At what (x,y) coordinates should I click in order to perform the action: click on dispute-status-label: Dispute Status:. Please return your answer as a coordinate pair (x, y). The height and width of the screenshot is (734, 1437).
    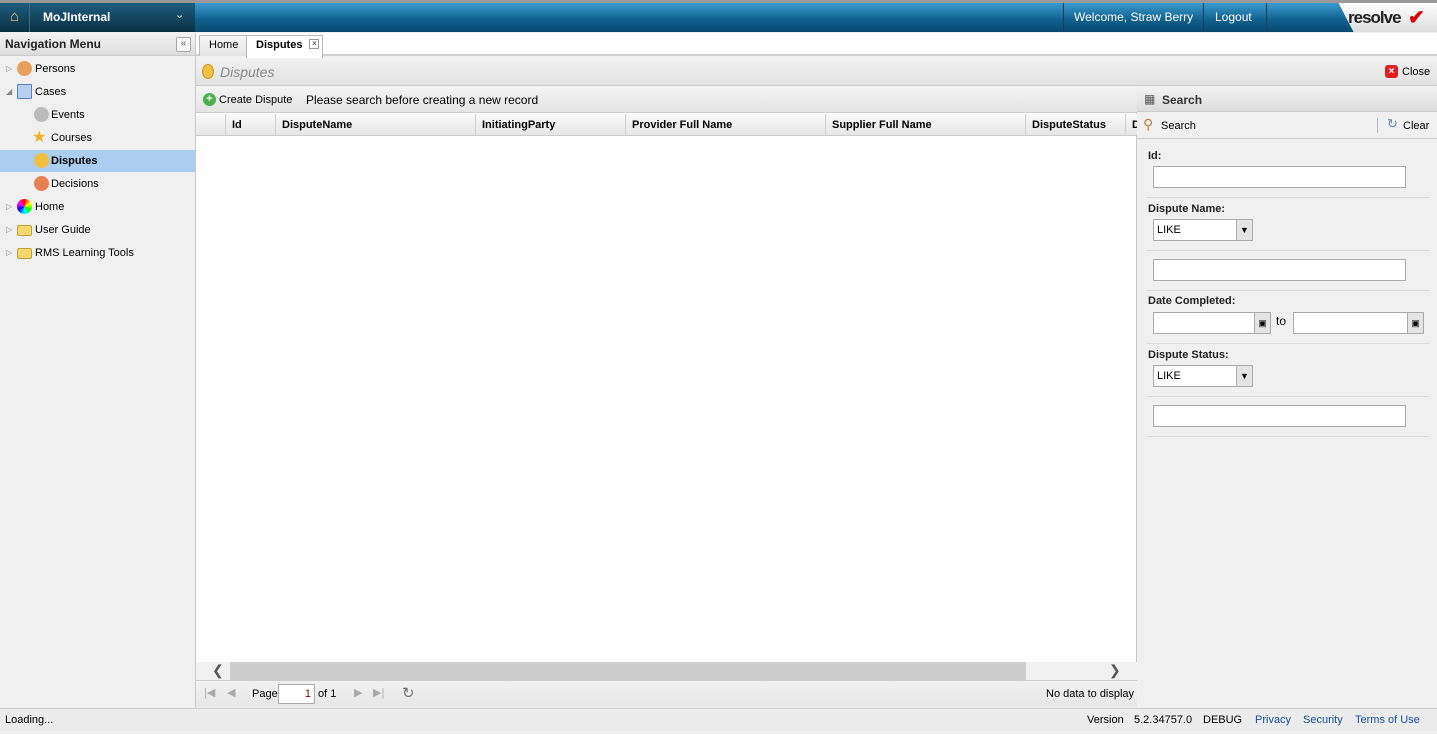
    Looking at the image, I should click on (1188, 355).